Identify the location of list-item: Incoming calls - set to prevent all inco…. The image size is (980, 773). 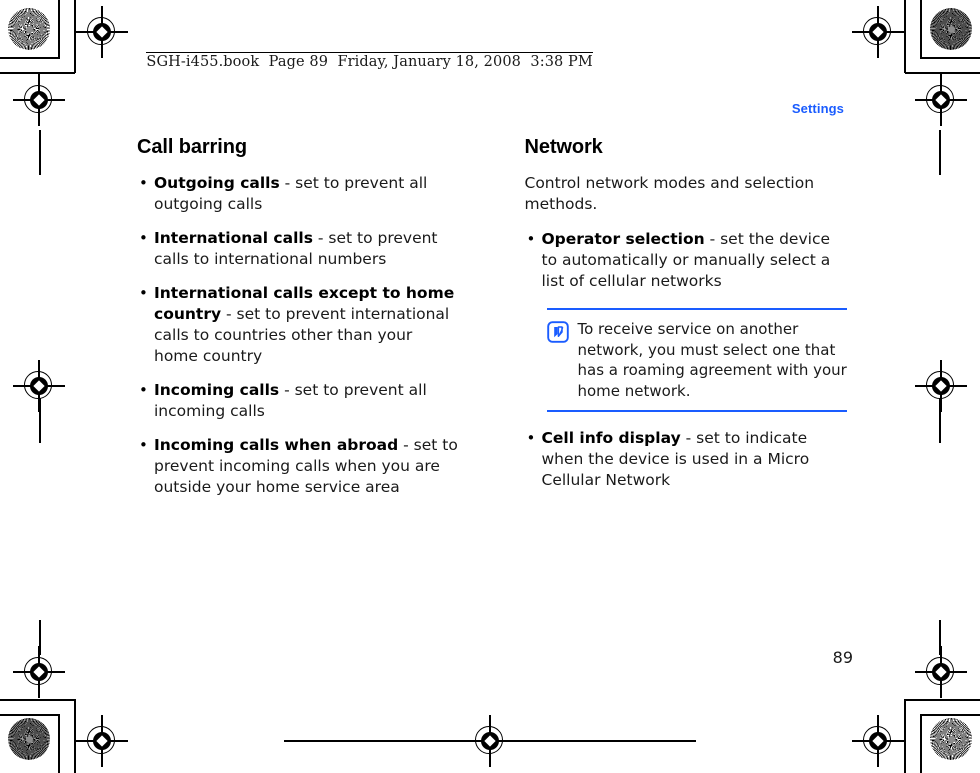
(298, 401).